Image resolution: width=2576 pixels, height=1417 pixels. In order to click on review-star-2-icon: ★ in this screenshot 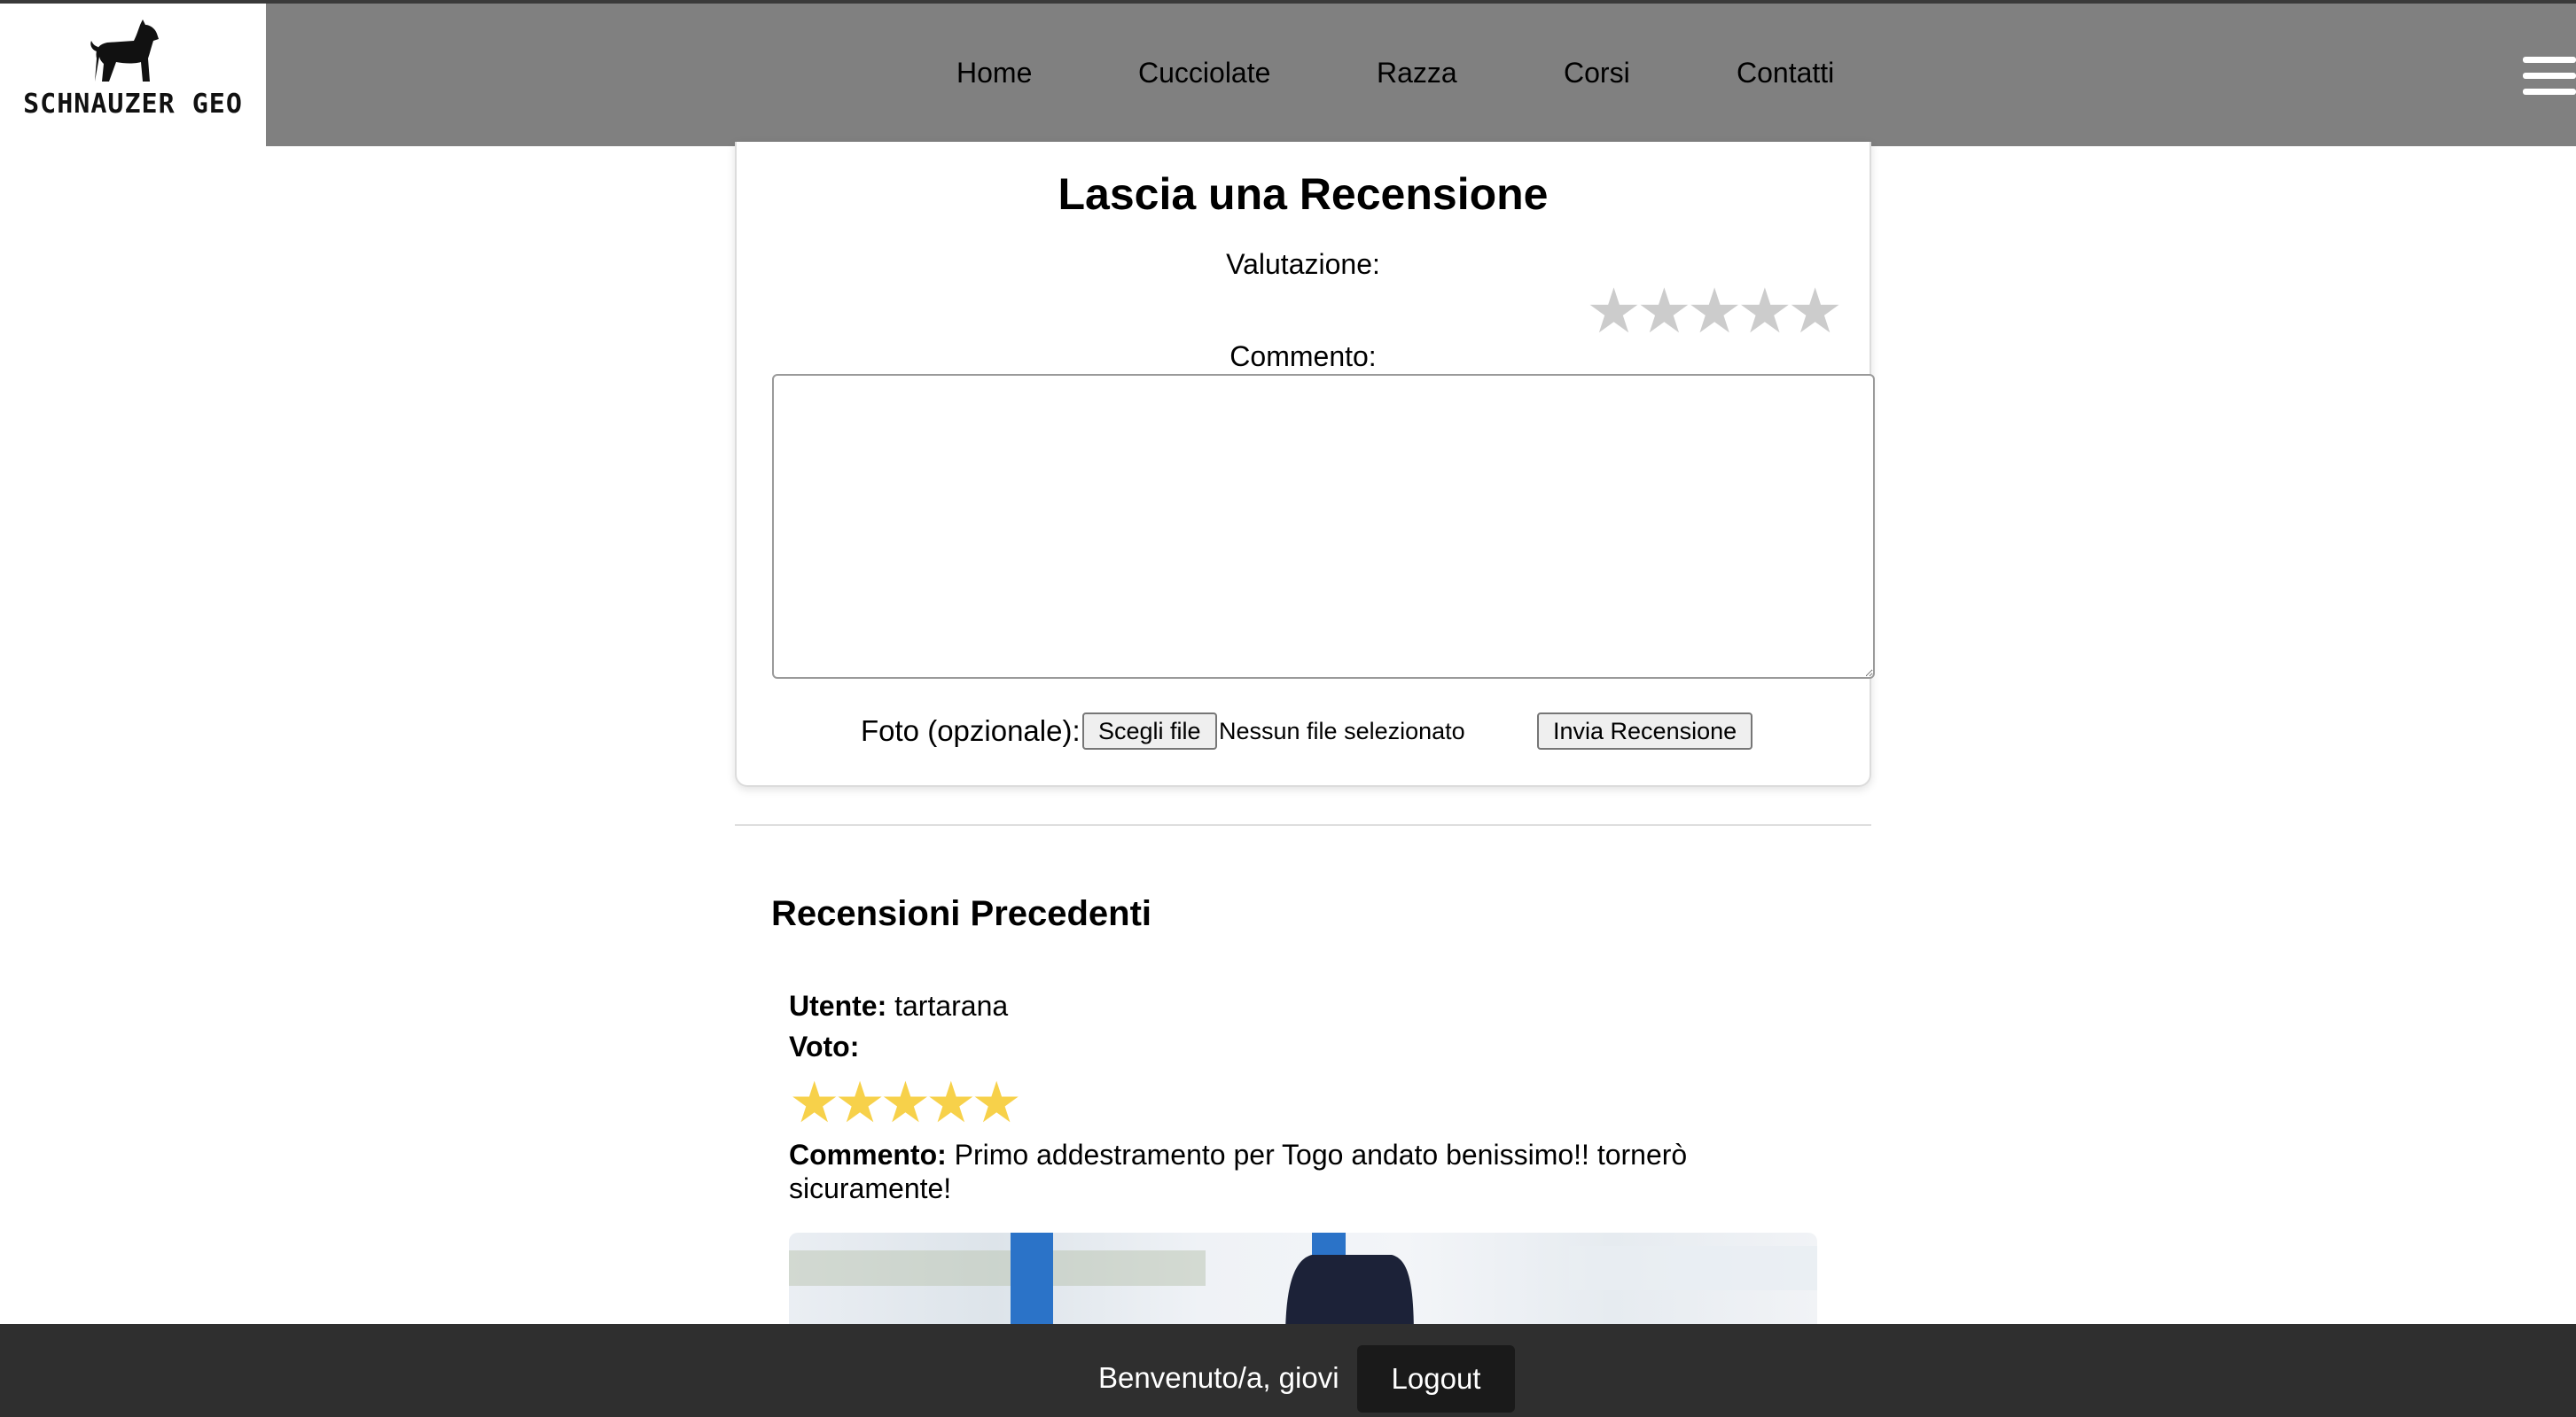, I will do `click(859, 1102)`.